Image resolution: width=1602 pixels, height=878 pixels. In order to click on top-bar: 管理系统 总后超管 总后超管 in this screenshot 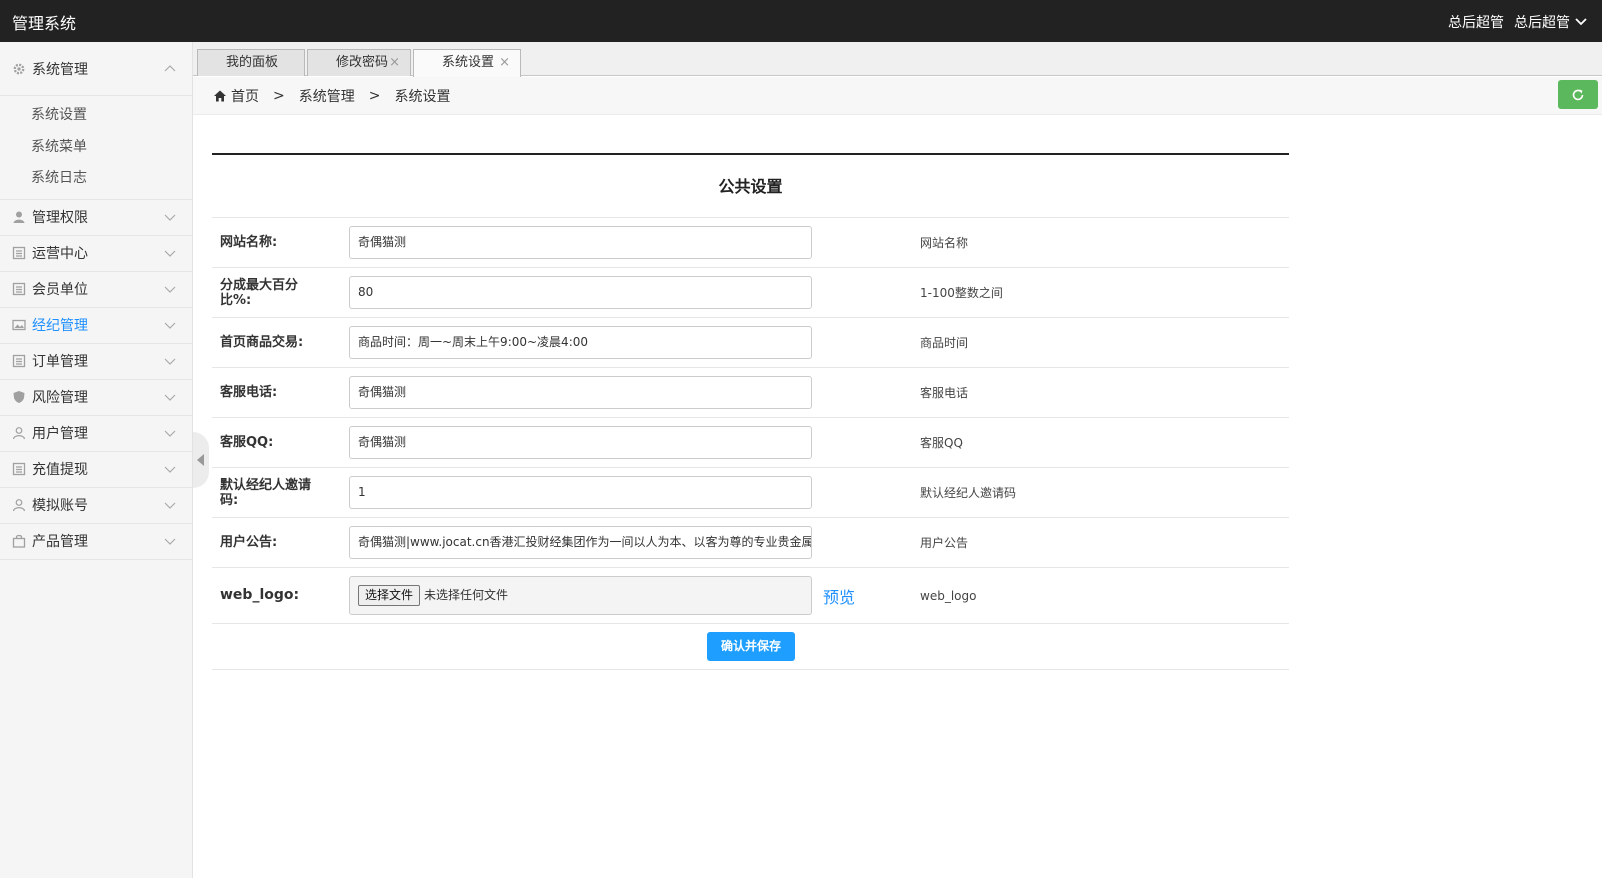, I will do `click(801, 21)`.